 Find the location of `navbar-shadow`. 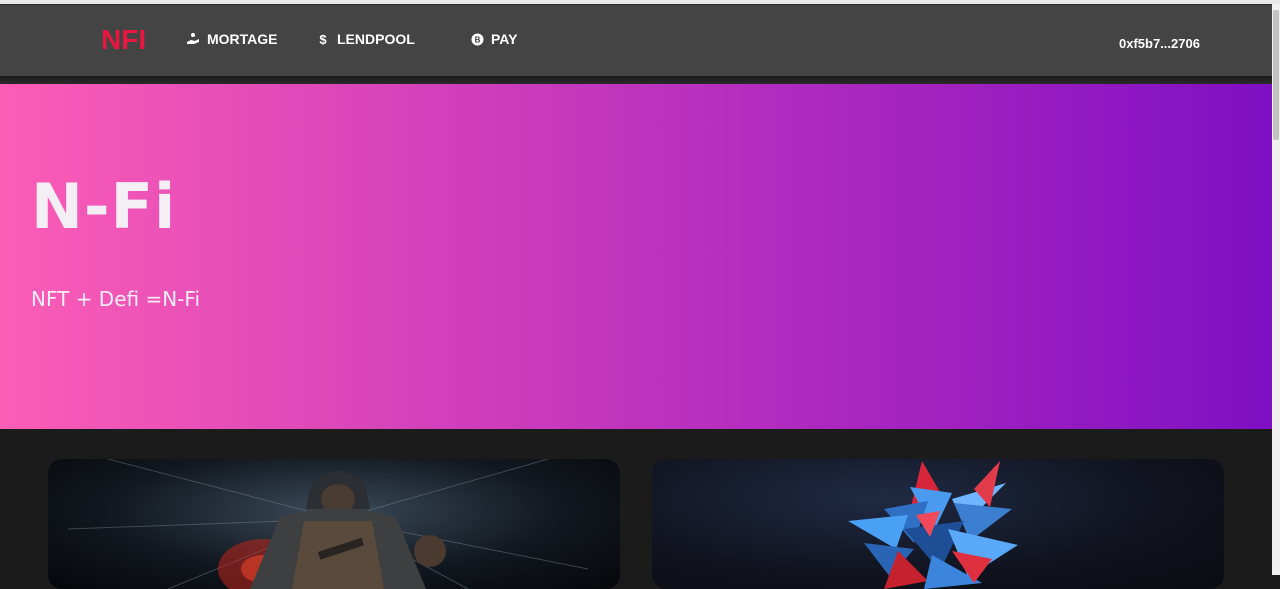

navbar-shadow is located at coordinates (636, 80).